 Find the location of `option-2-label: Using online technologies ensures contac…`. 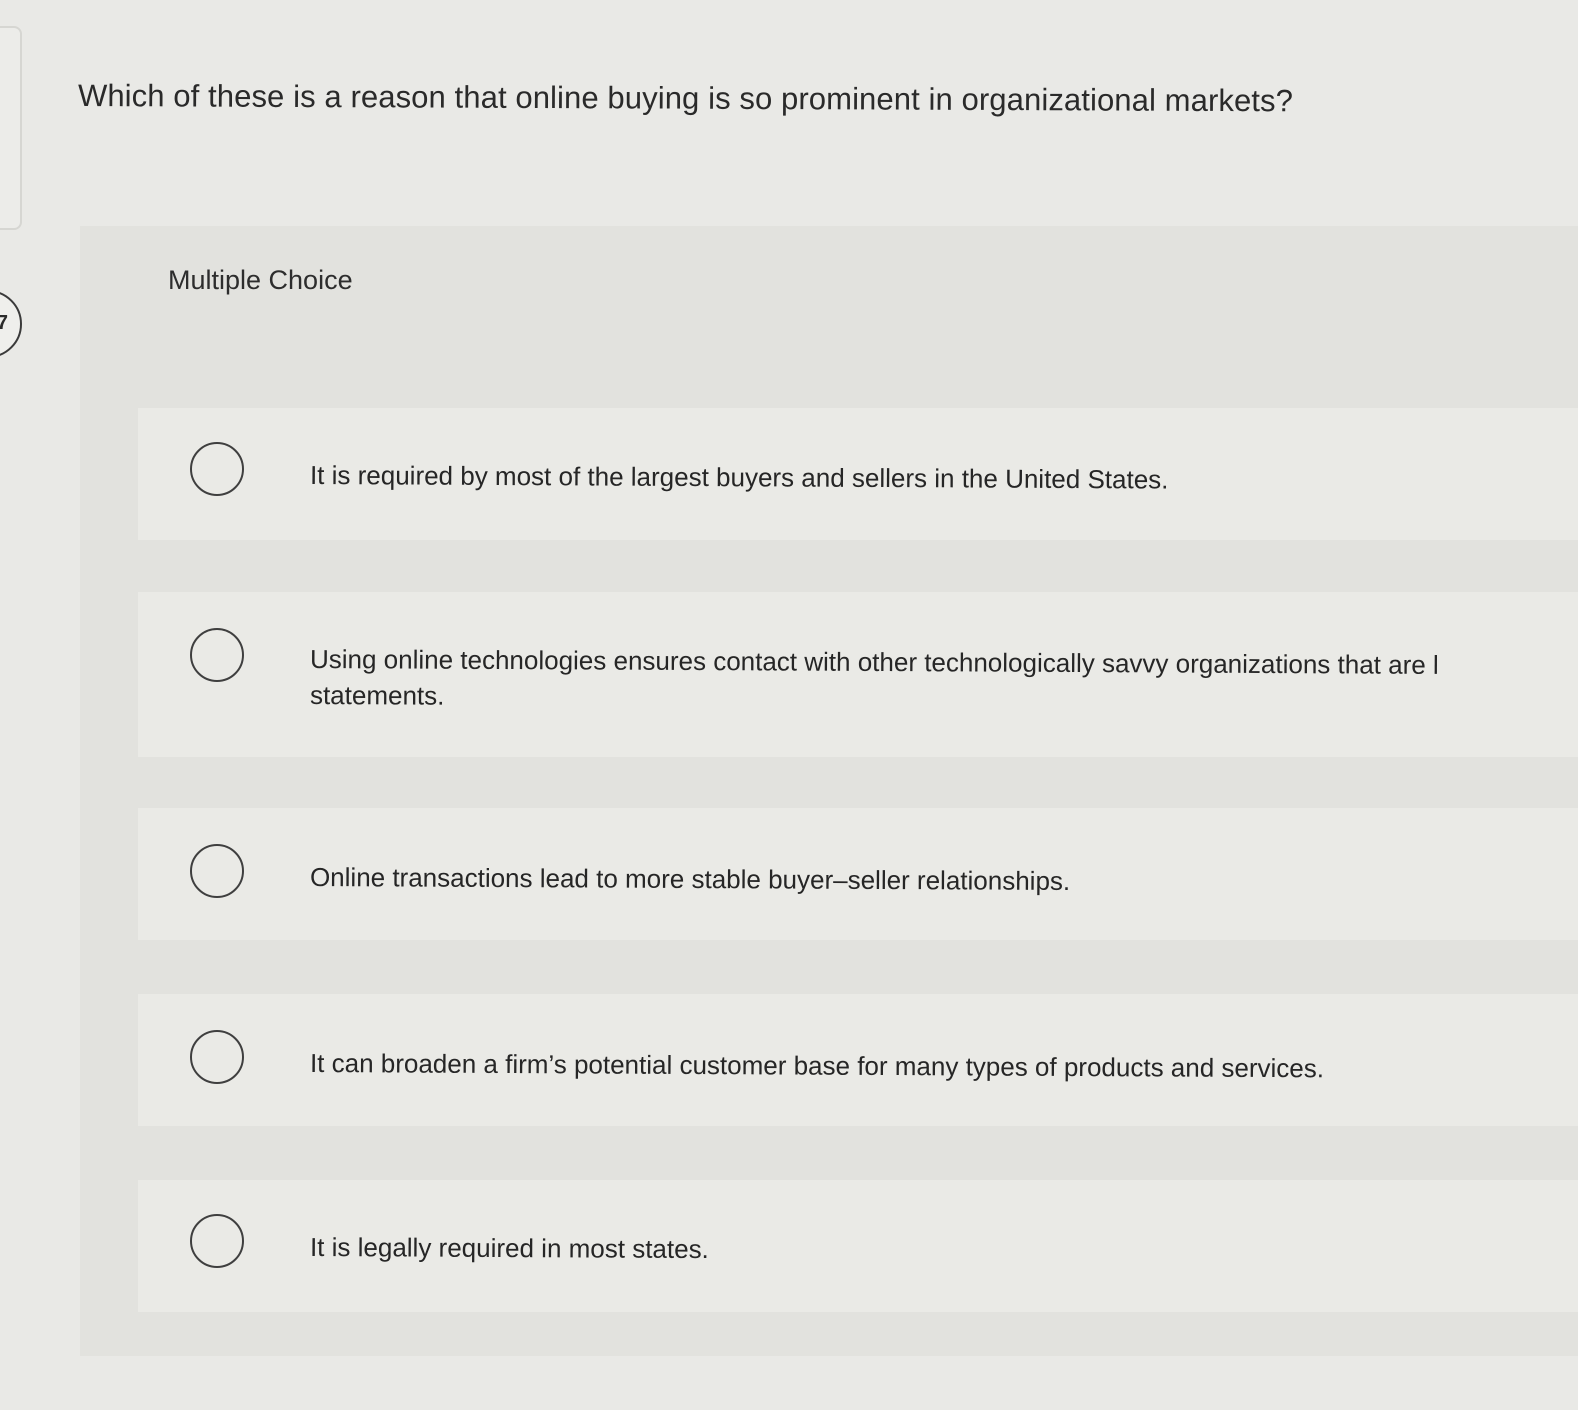

option-2-label: Using online technologies ensures contac… is located at coordinates (874, 662).